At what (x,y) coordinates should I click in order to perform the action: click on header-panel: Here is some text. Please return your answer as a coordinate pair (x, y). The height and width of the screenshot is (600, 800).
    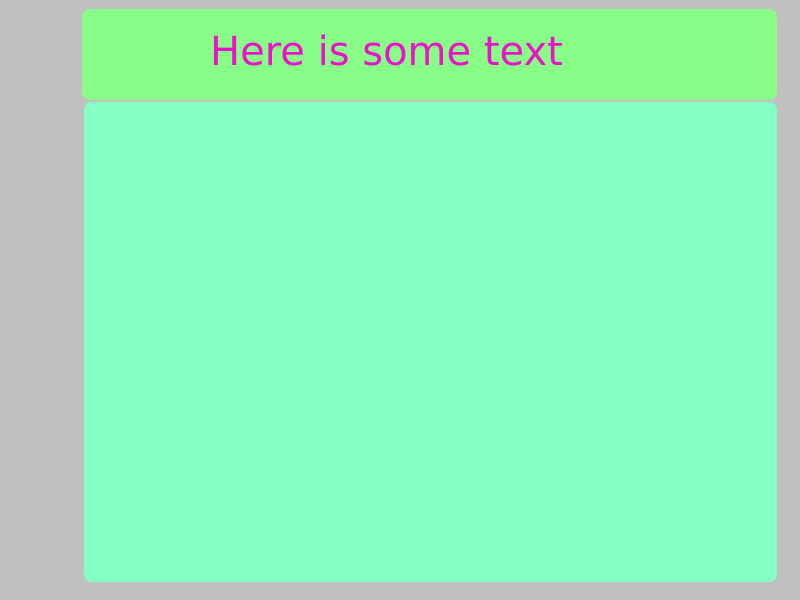
    Looking at the image, I should click on (429, 54).